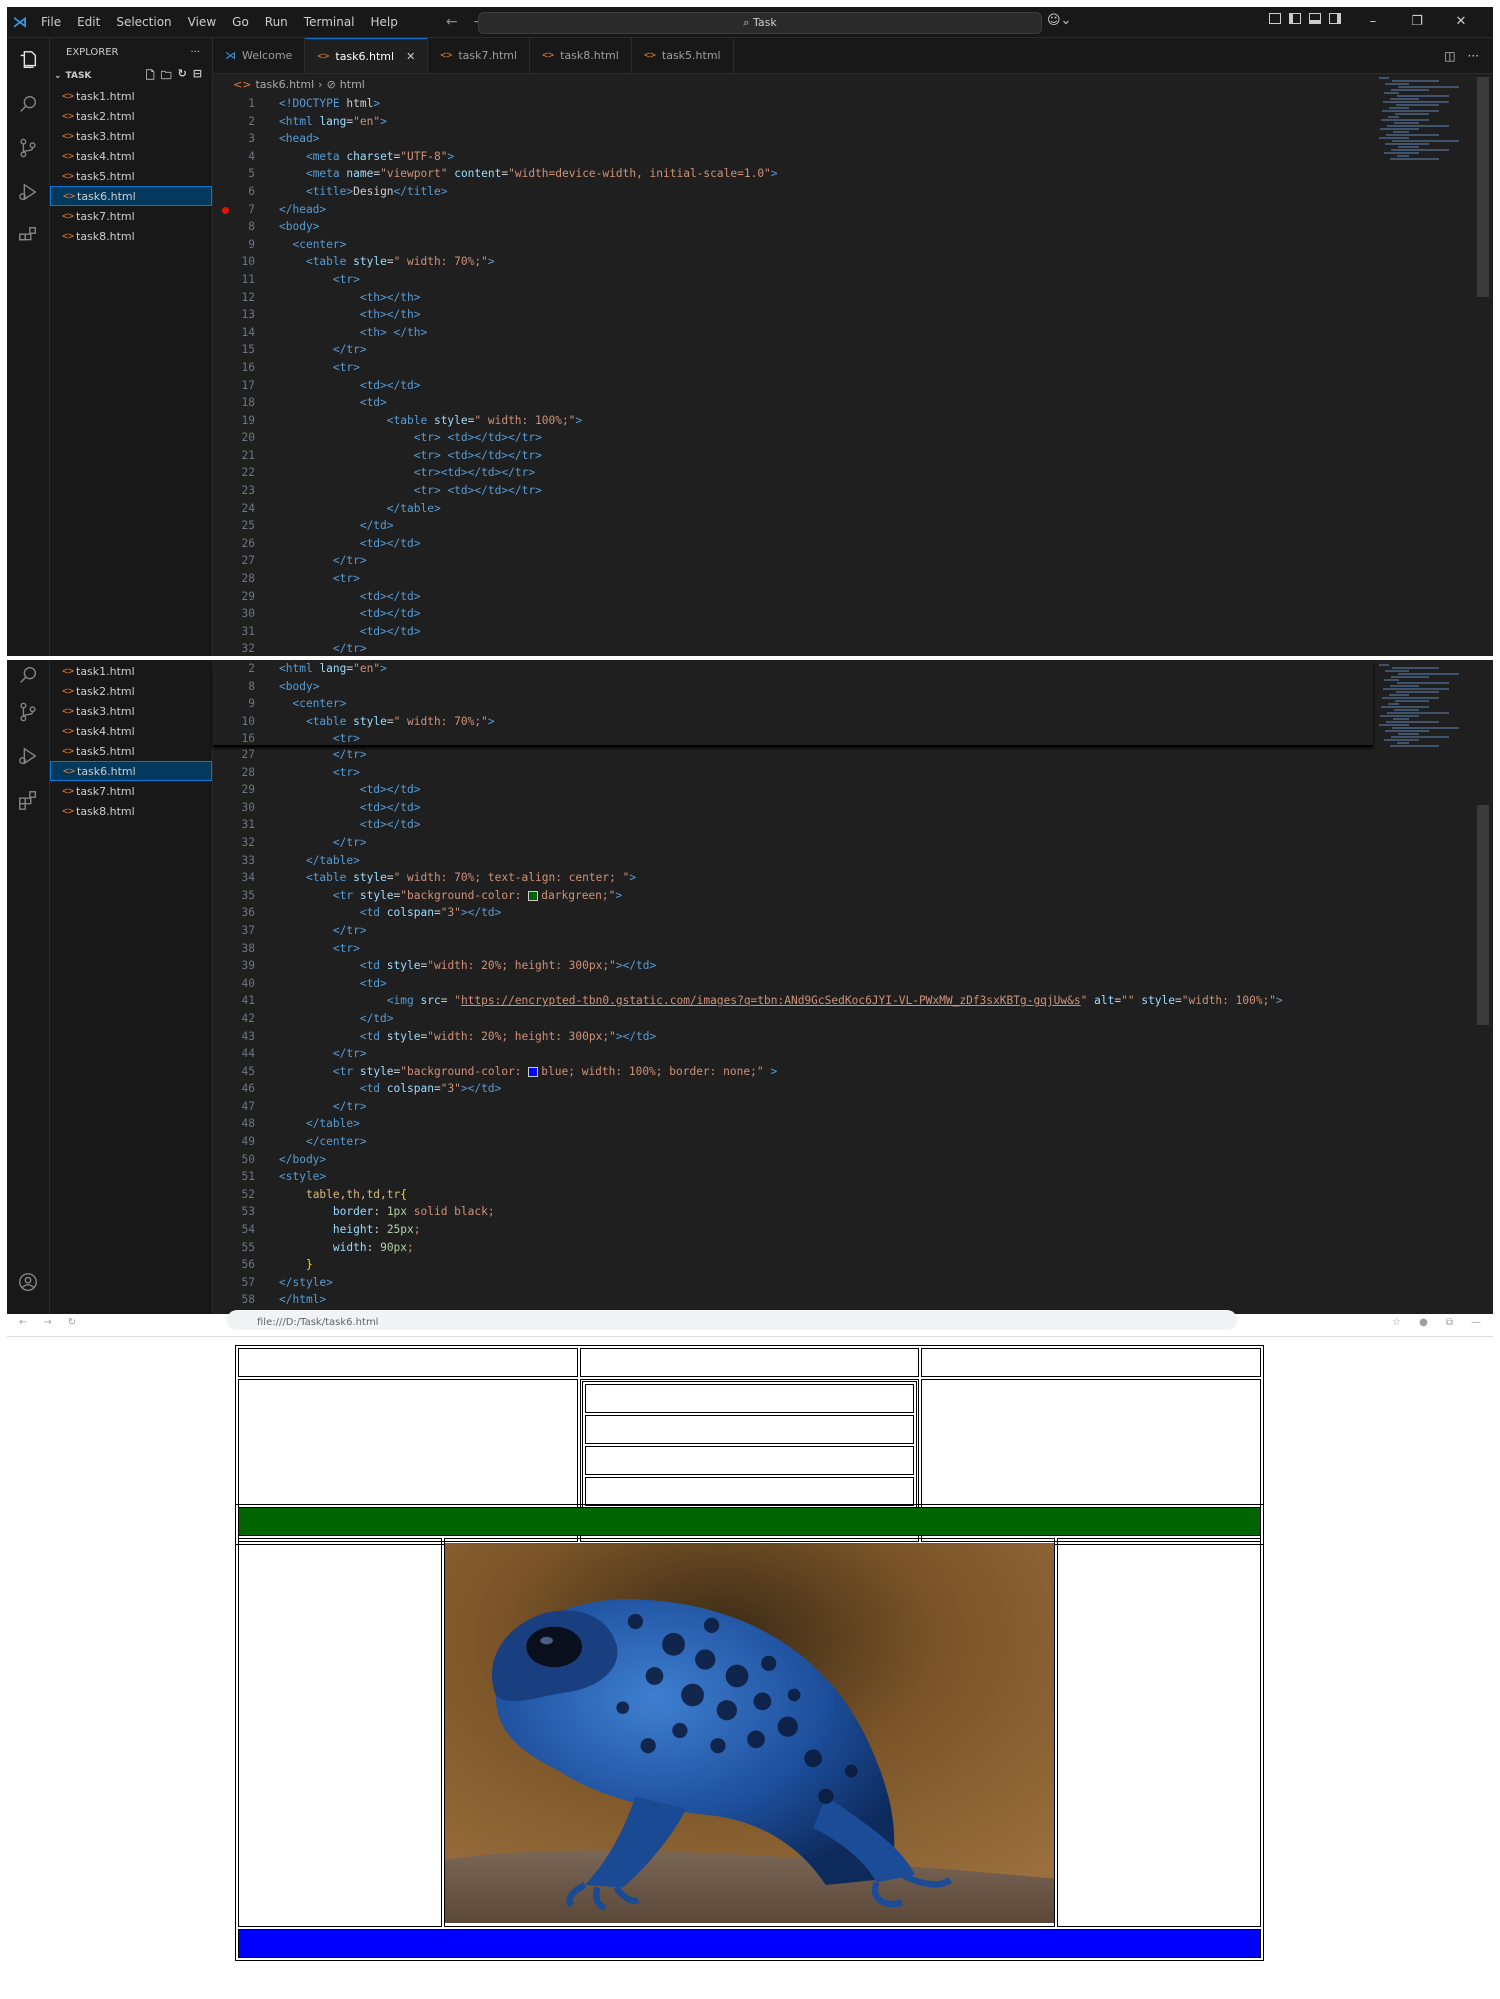 The height and width of the screenshot is (1999, 1500). What do you see at coordinates (1449, 1322) in the screenshot?
I see `extensions-icon: ⧉` at bounding box center [1449, 1322].